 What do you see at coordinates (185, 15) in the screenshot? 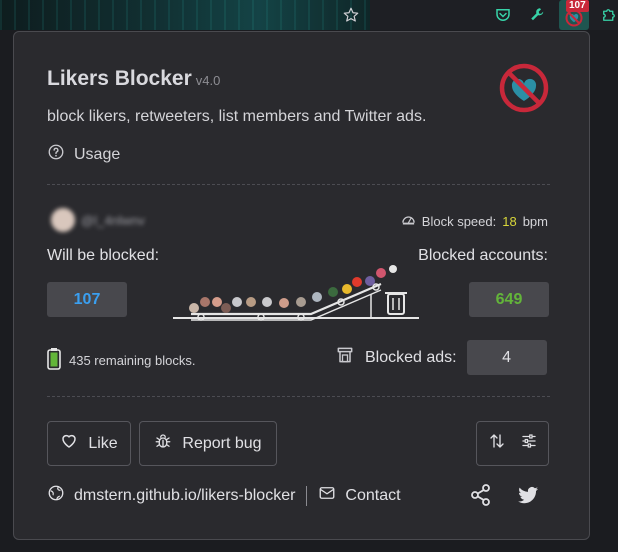
I see `toolbar-background` at bounding box center [185, 15].